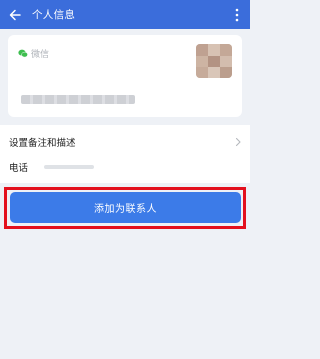 The width and height of the screenshot is (320, 359). I want to click on wechat-icon, so click(23, 53).